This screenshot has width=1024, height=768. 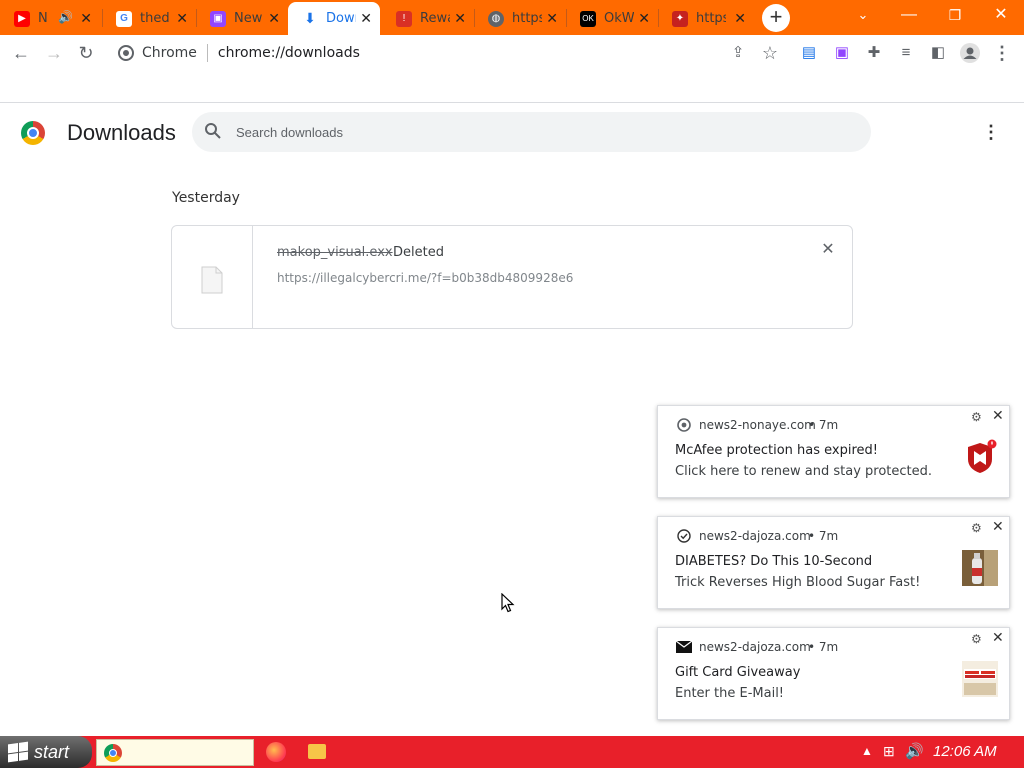 I want to click on star-icon: ☆, so click(x=770, y=53).